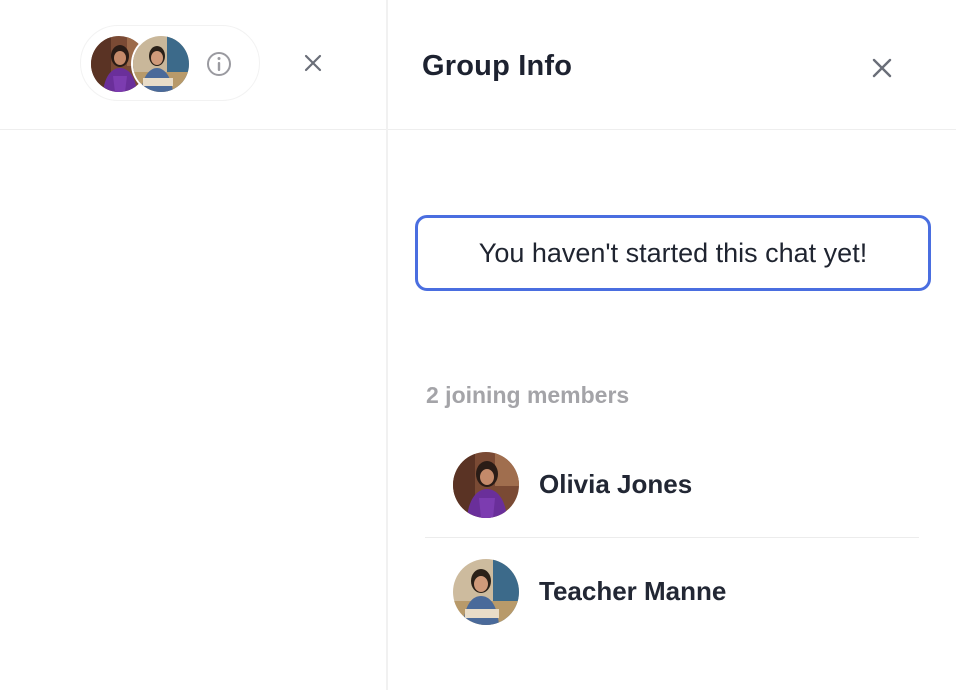 This screenshot has width=956, height=690. I want to click on member-row-olivia-jones: Olivia Jones, so click(672, 487).